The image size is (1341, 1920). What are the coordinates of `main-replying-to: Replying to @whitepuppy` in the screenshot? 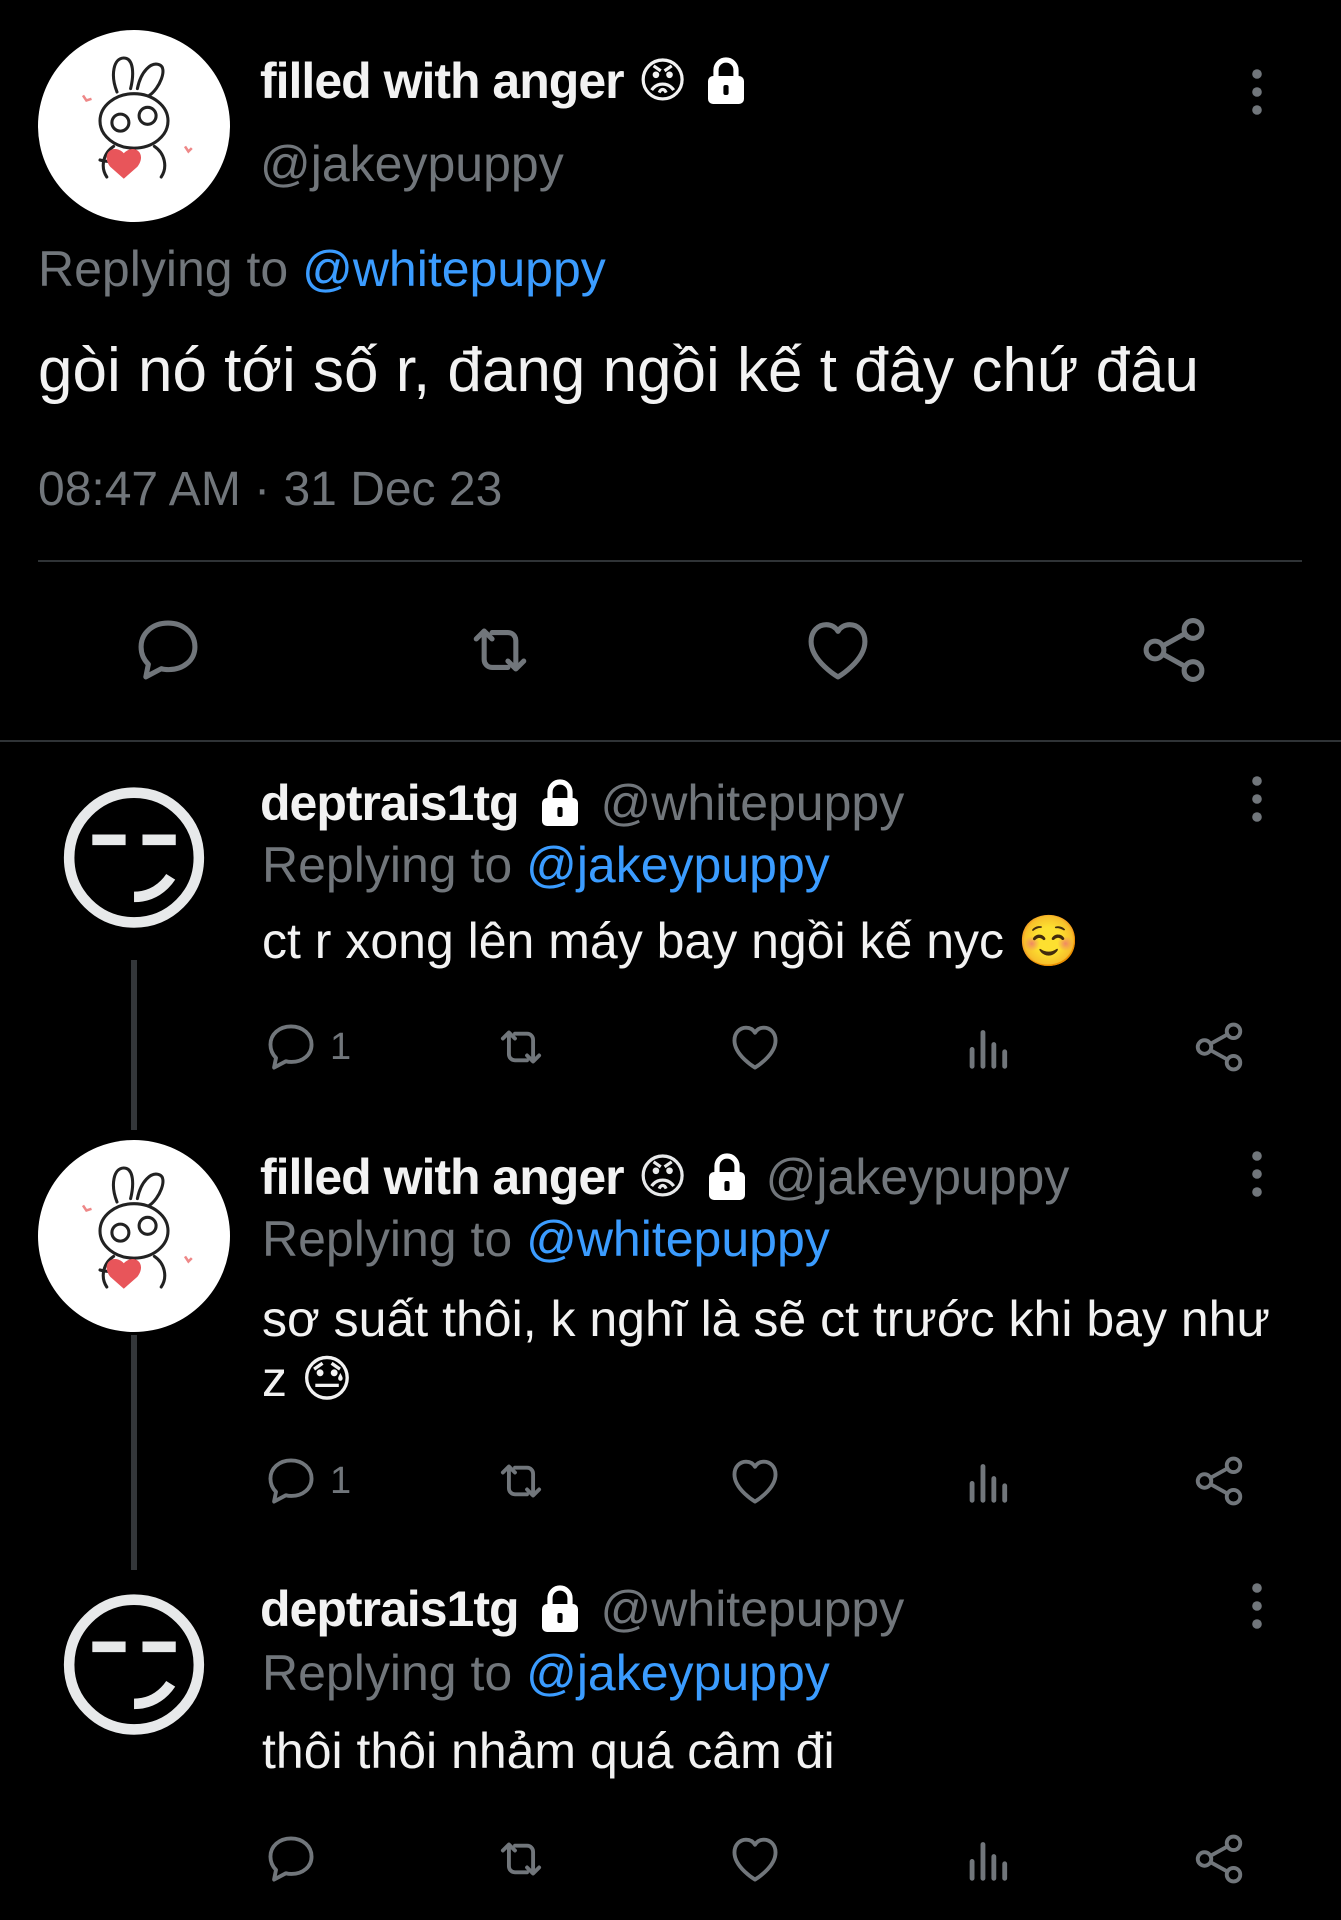 It's located at (322, 269).